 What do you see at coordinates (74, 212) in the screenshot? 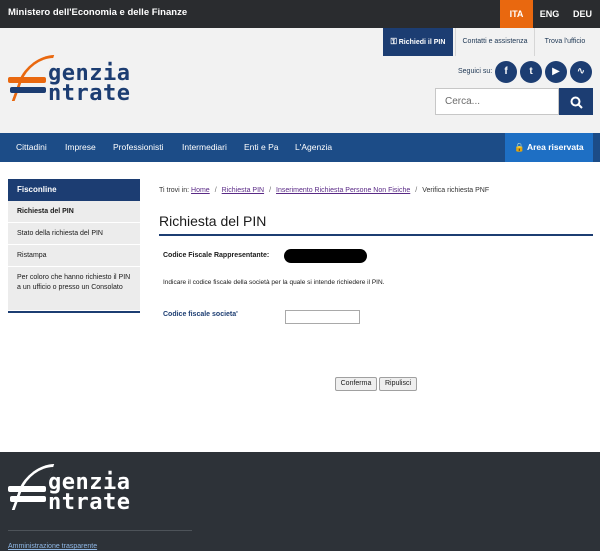
I see `sidebar-item-richiesta-pin: Richiesta del PIN` at bounding box center [74, 212].